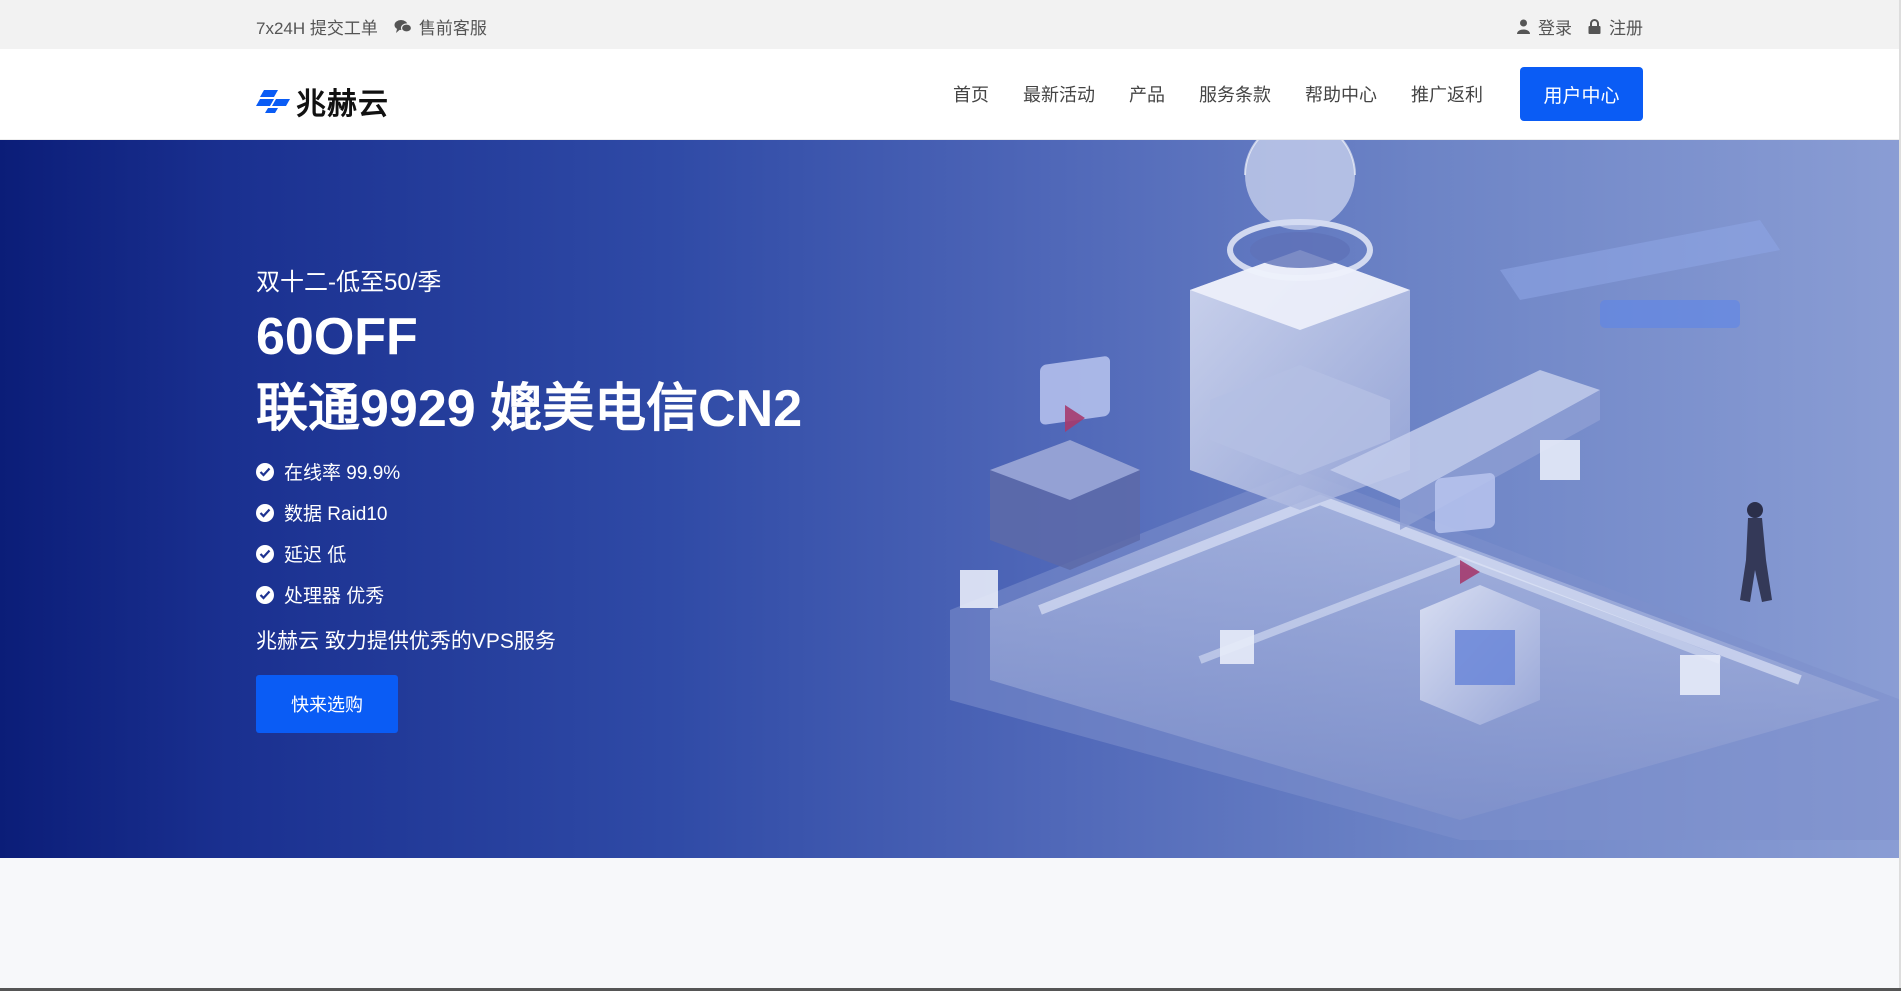 This screenshot has width=1901, height=991. What do you see at coordinates (1555, 28) in the screenshot?
I see `login-label: 登录` at bounding box center [1555, 28].